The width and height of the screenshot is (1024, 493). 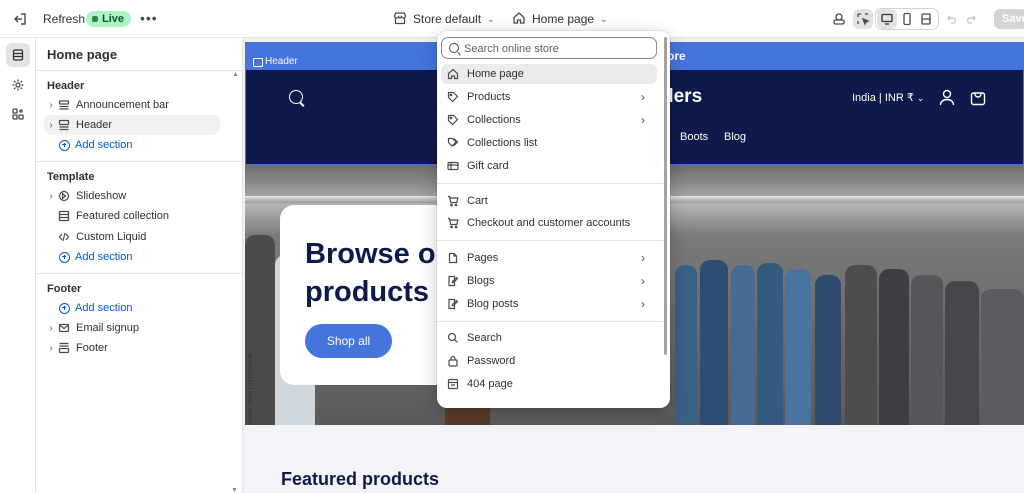 I want to click on refresh-button: Refresh, so click(x=64, y=19).